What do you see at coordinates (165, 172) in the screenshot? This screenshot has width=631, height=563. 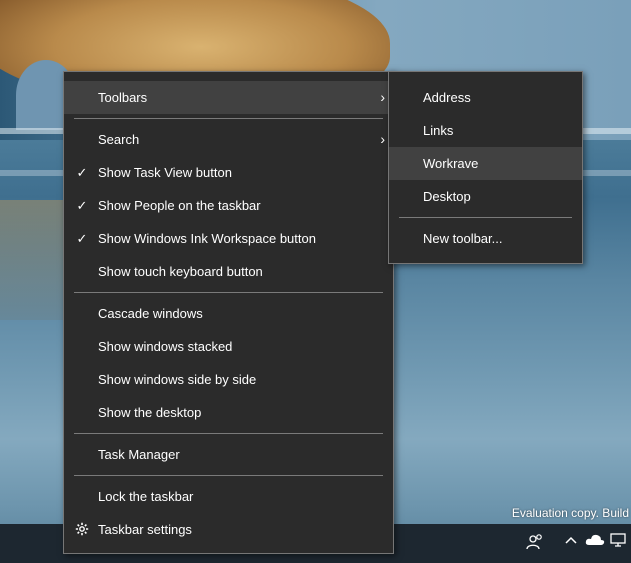 I see `menu-item-label: Show Task View button` at bounding box center [165, 172].